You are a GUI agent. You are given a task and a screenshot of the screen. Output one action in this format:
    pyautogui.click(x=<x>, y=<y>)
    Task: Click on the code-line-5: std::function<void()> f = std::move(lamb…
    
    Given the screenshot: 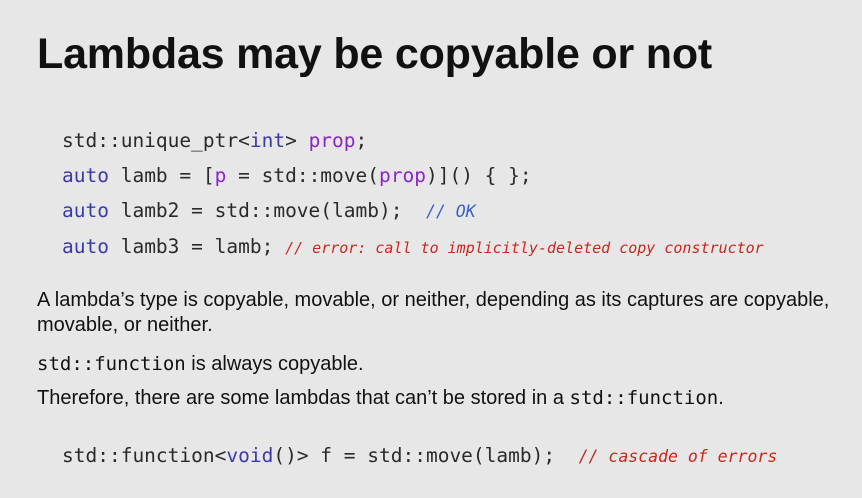 What is the action you would take?
    pyautogui.click(x=419, y=456)
    